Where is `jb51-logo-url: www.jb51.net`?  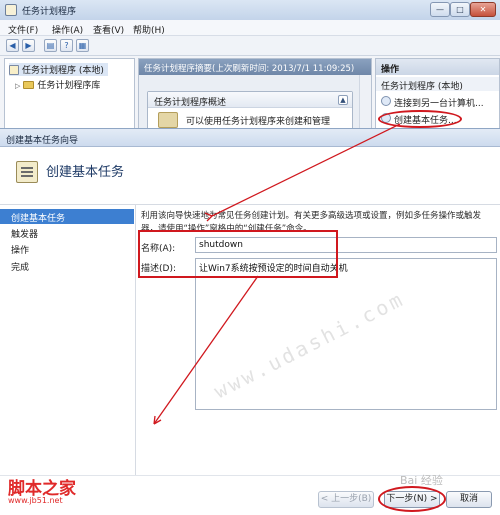
jb51-logo-url: www.jb51.net is located at coordinates (35, 500).